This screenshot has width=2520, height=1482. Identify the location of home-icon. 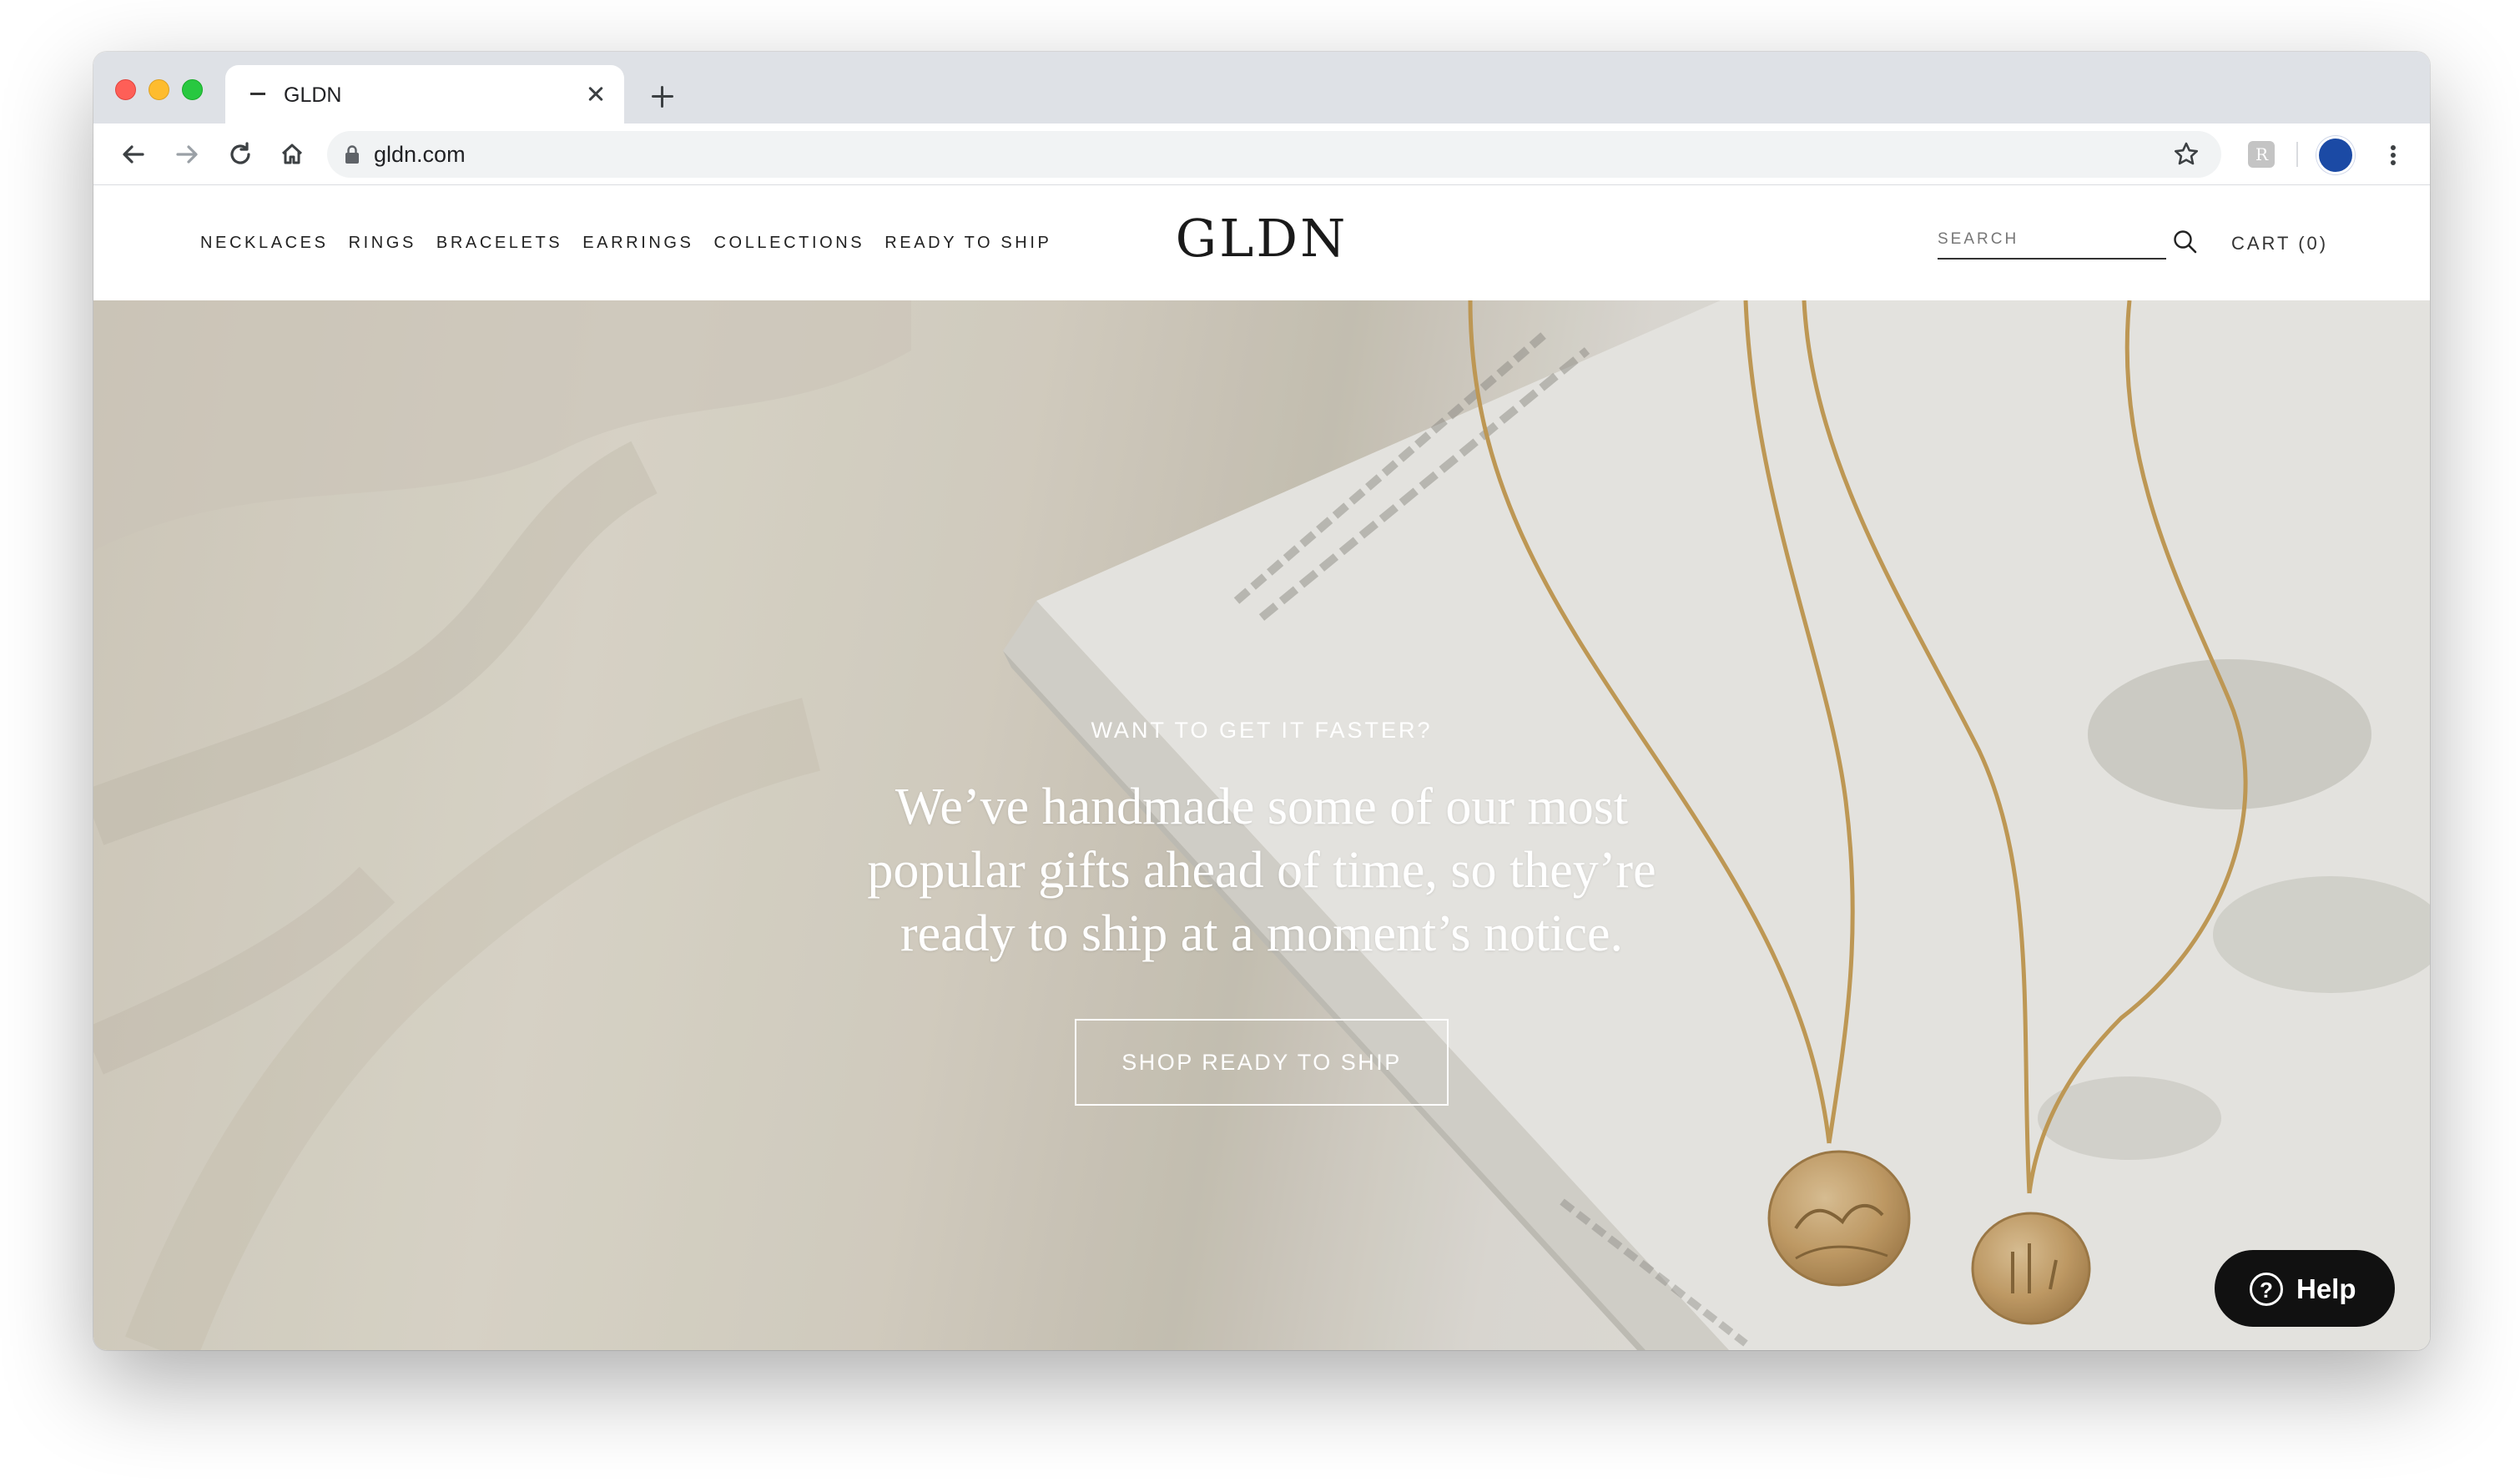
(292, 154).